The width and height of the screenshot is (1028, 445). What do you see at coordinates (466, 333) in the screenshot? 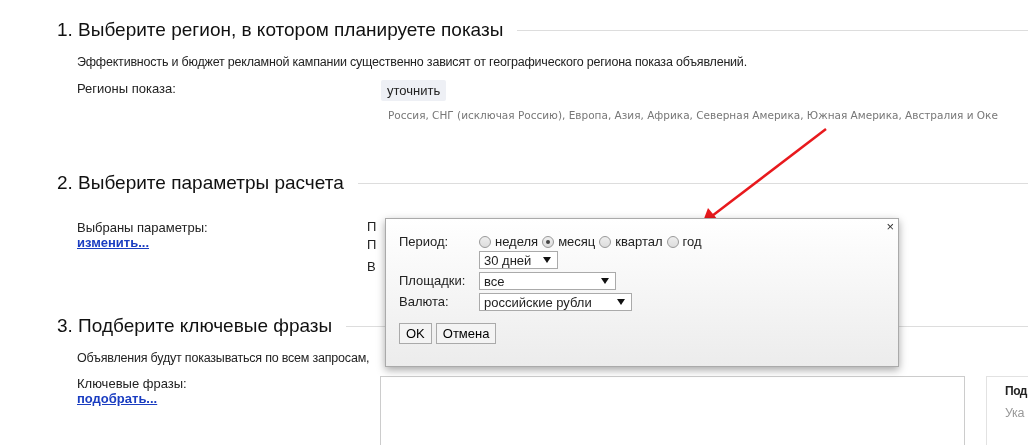
I see `cancel-button: Отмена` at bounding box center [466, 333].